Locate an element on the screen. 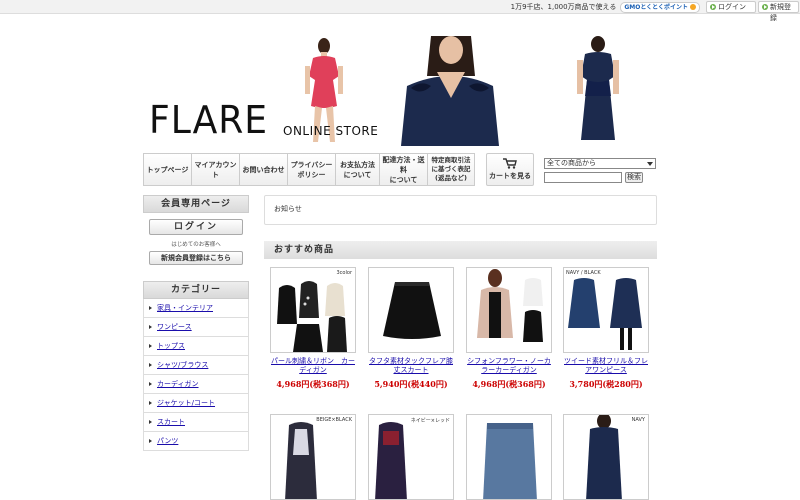 The width and height of the screenshot is (800, 500). product-price: 3,780円(税280円) is located at coordinates (606, 384).